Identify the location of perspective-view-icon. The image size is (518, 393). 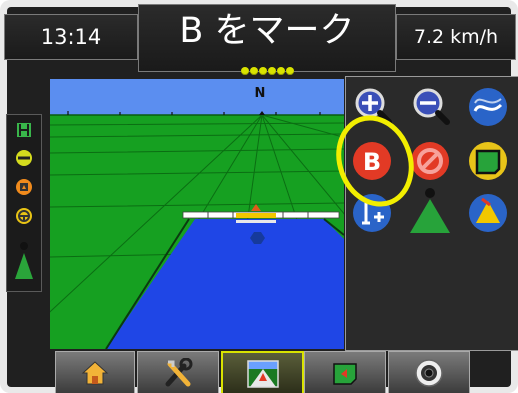
(488, 213).